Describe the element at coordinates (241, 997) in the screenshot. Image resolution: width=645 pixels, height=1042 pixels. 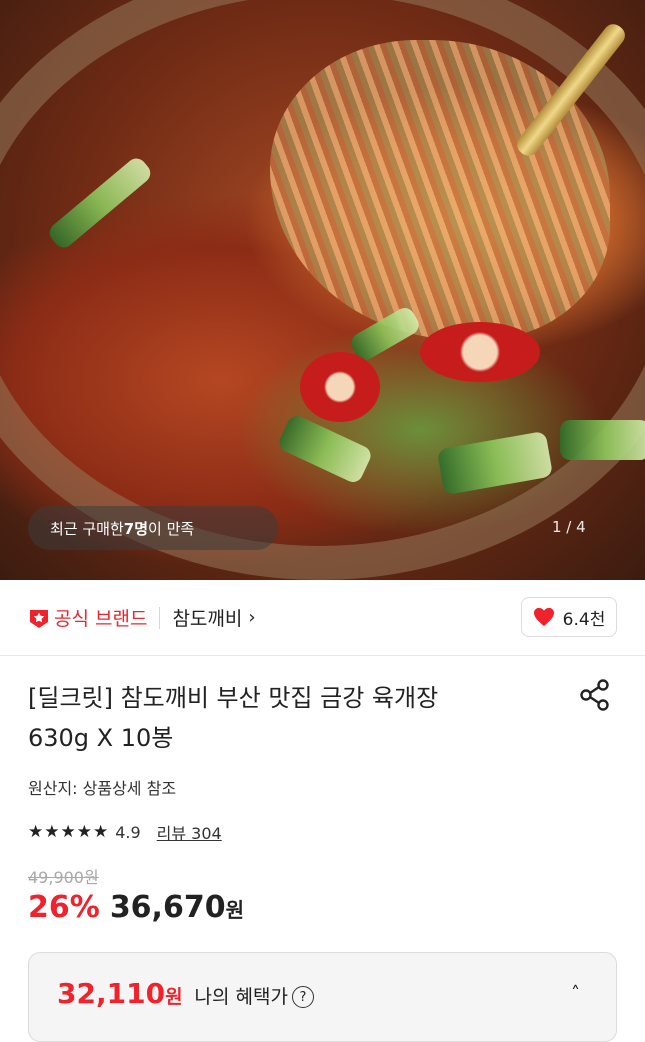
I see `benefit-label: 나의 혜택가` at that location.